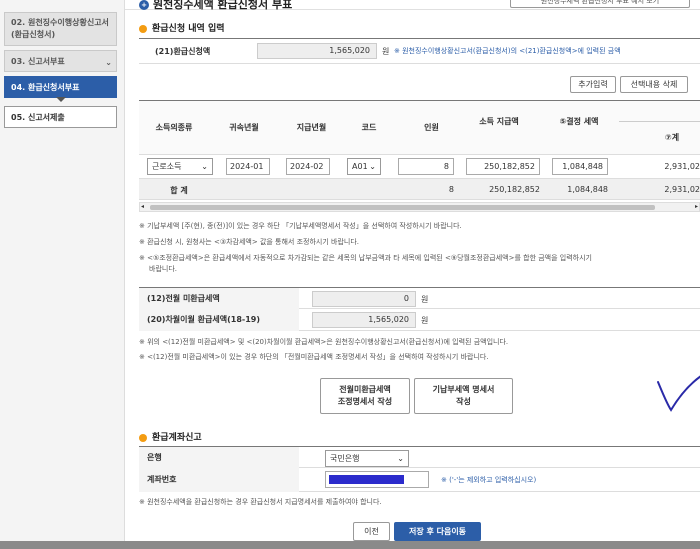 The image size is (700, 549). Describe the element at coordinates (215, 6) in the screenshot. I see `page-title: + 원천징수세액 환급신청서 부표` at that location.